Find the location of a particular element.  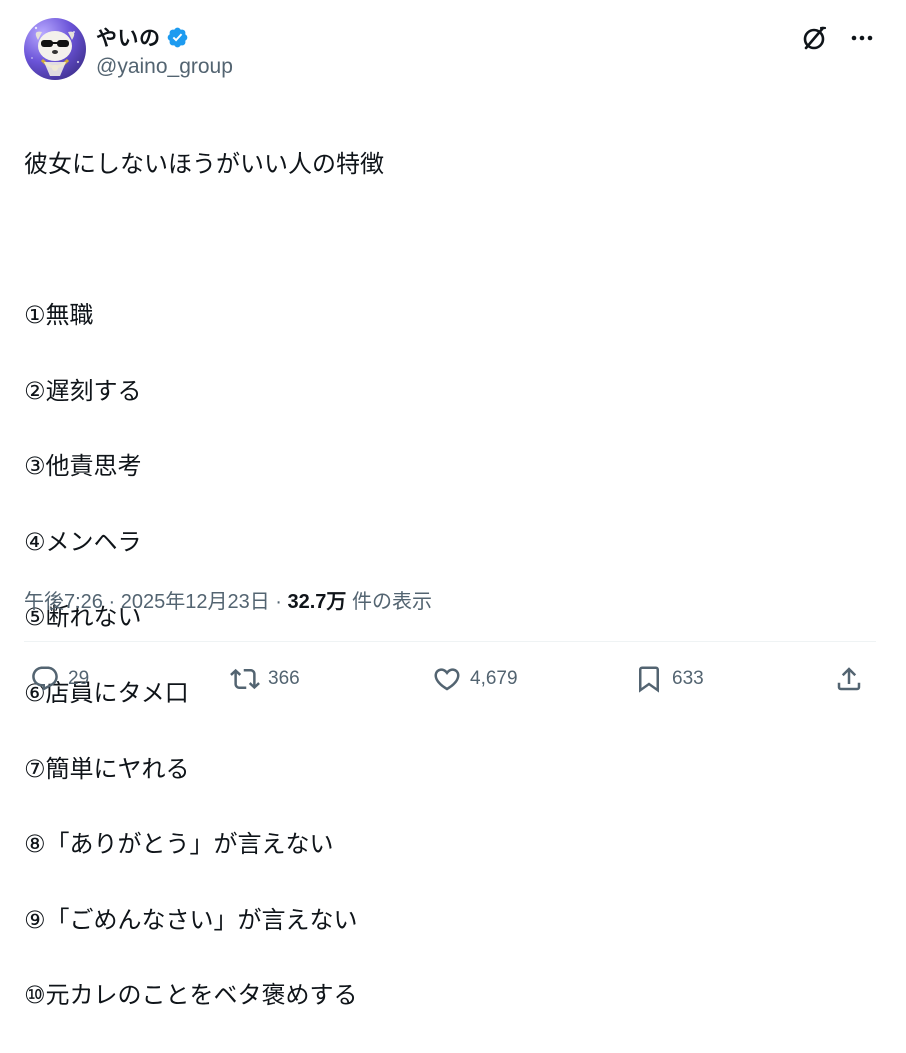

more-options-icon is located at coordinates (862, 38).